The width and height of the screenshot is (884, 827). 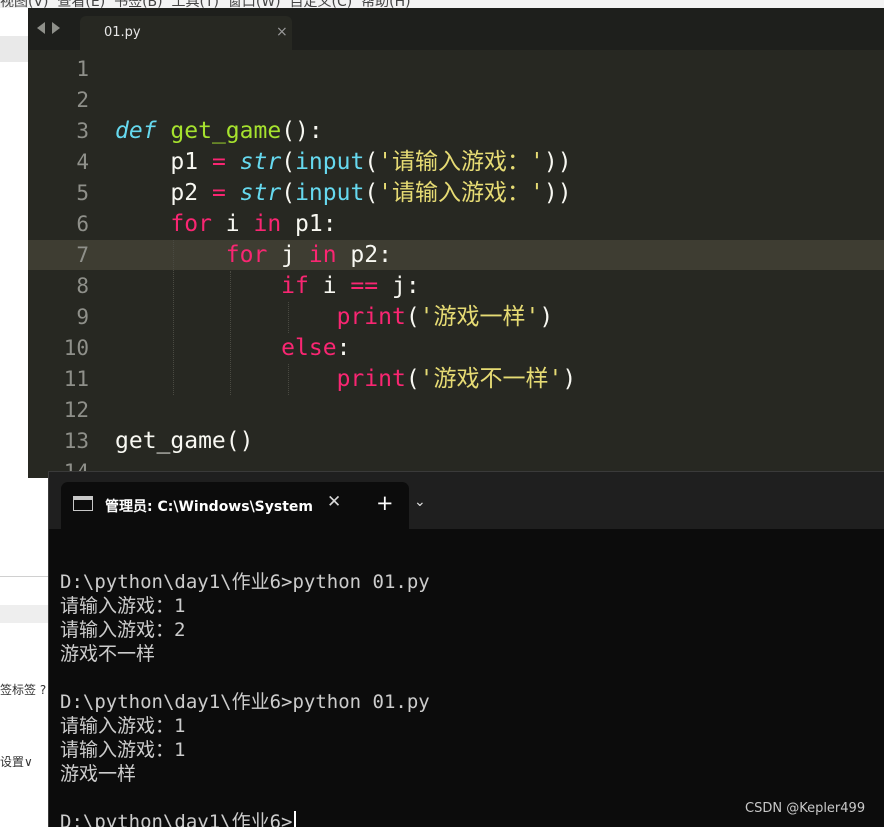 What do you see at coordinates (82, 69) in the screenshot?
I see `line-number: 1` at bounding box center [82, 69].